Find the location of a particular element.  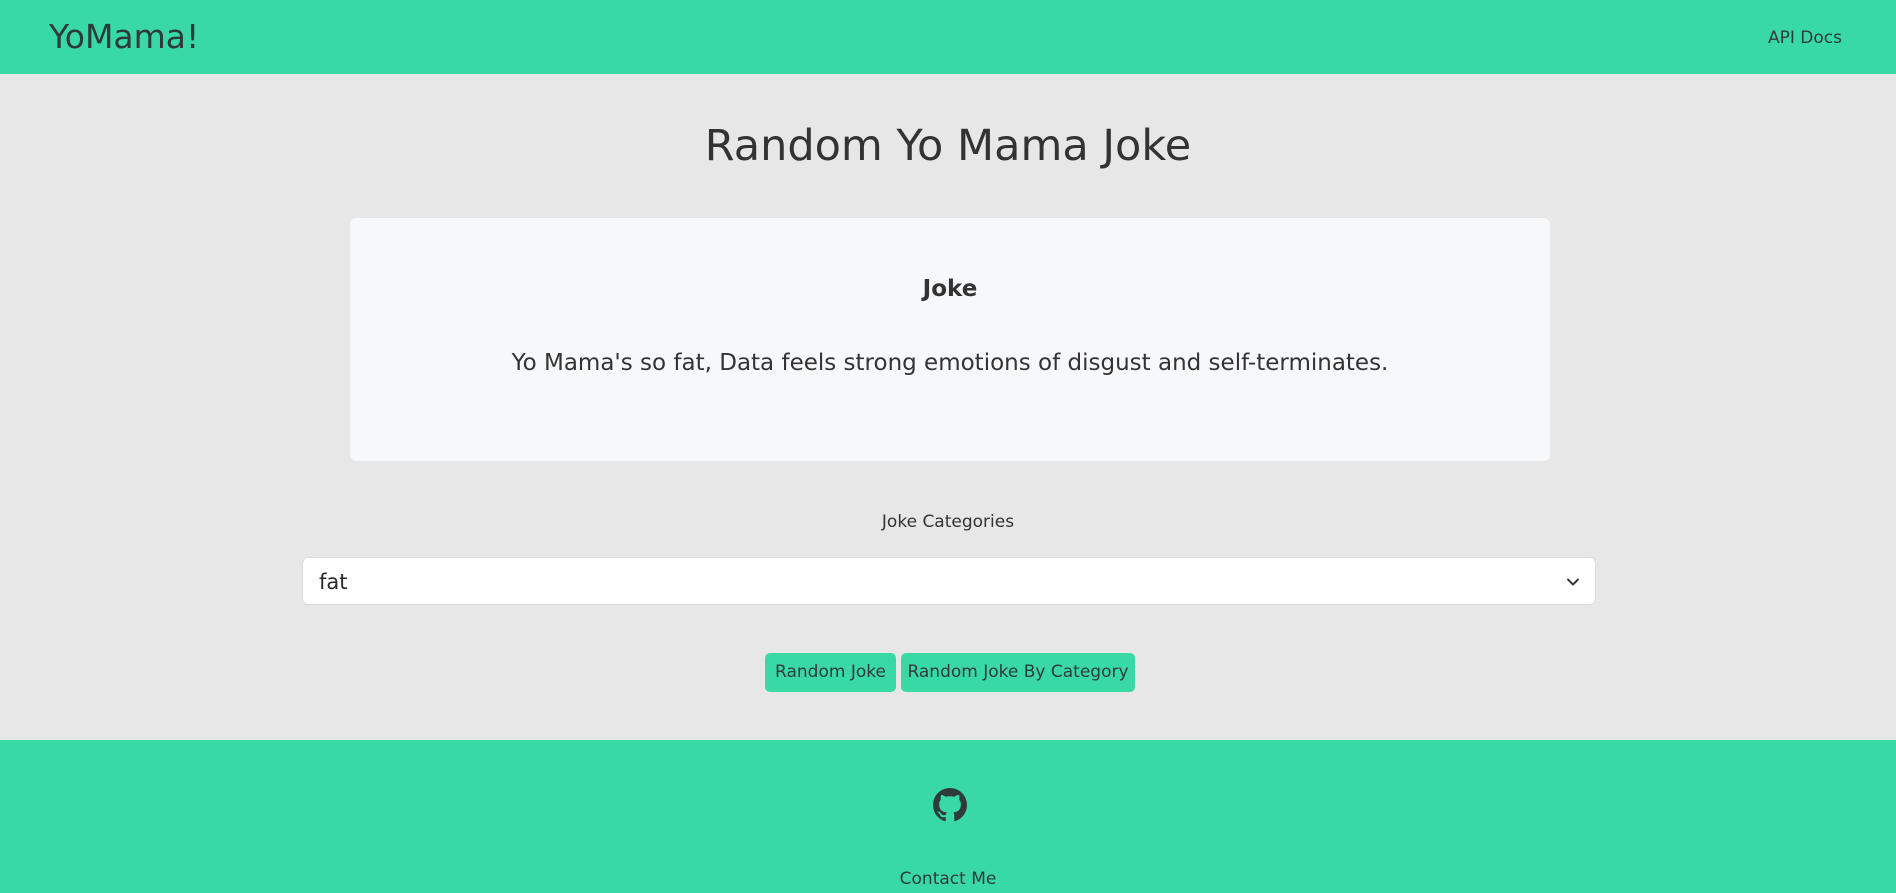

contact-me-link: Contact Me is located at coordinates (948, 879).